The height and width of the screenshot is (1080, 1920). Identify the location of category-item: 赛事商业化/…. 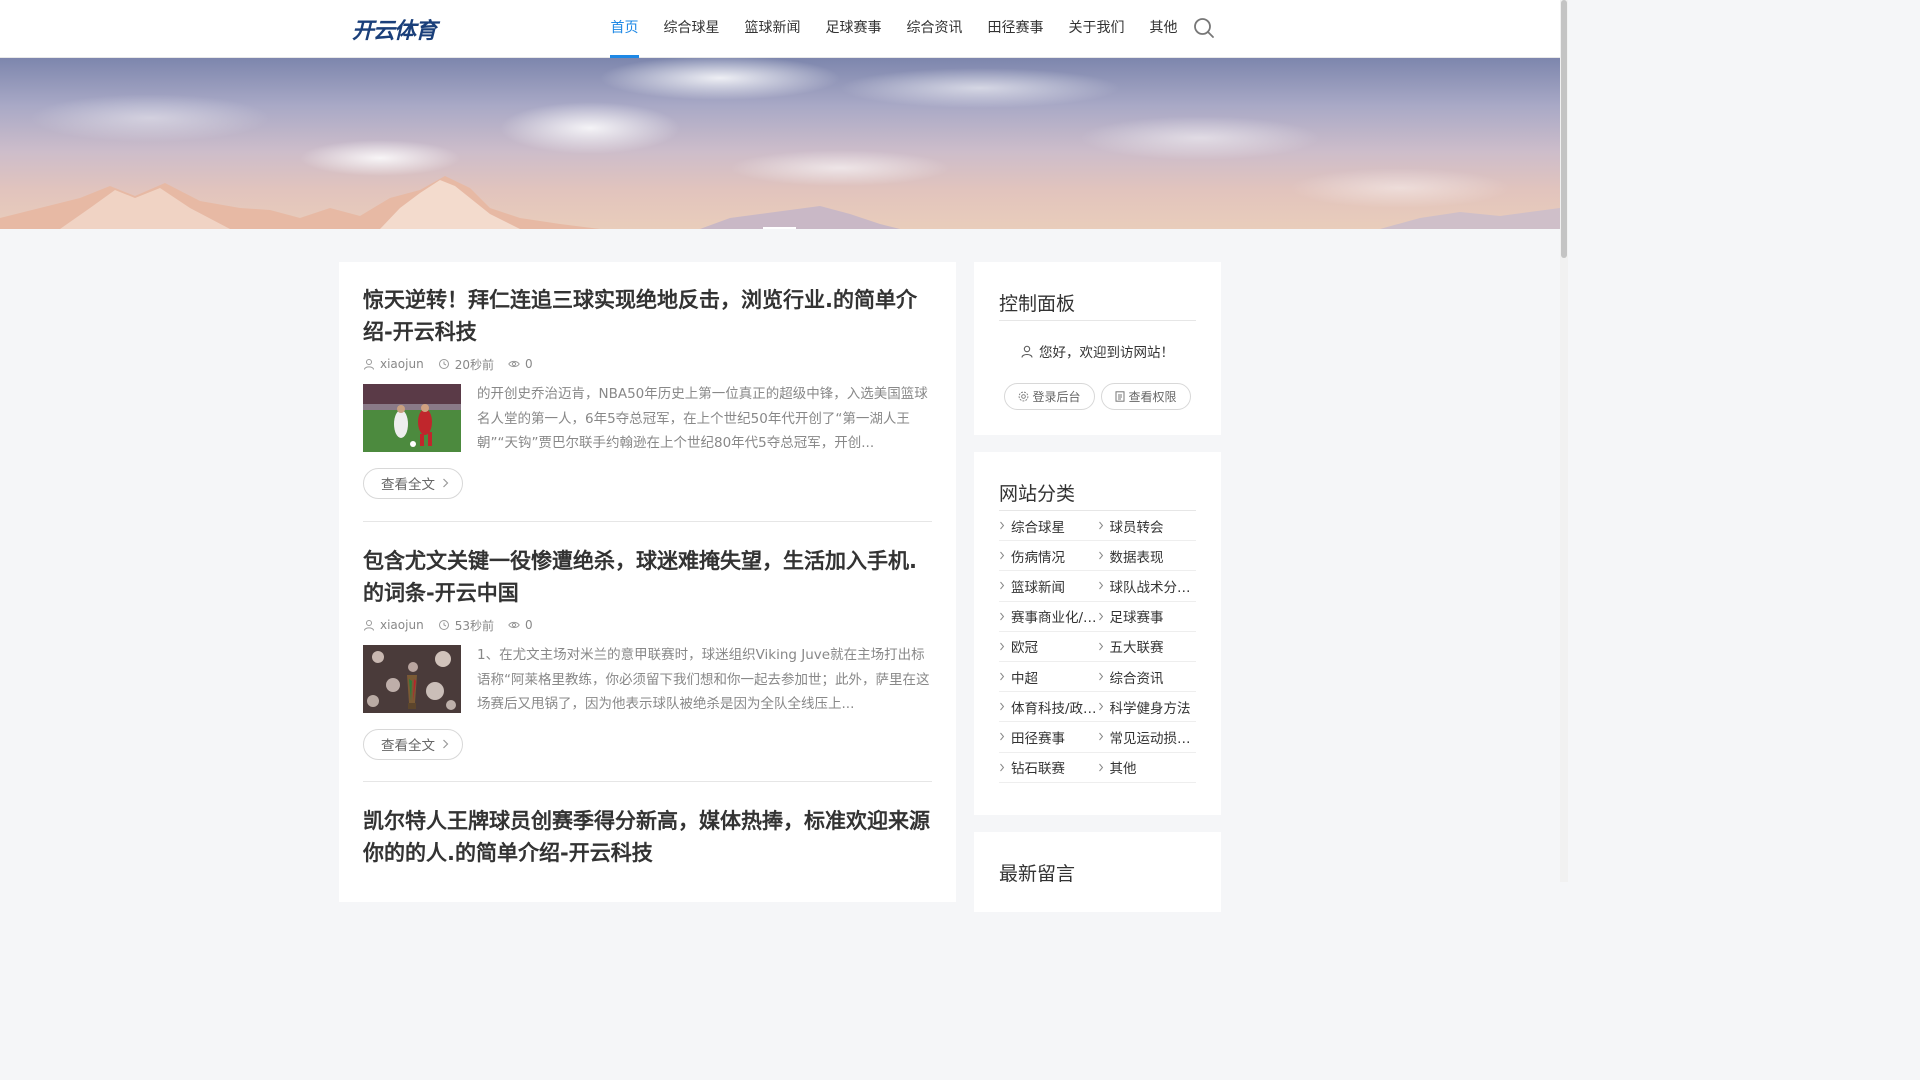
(1048, 616).